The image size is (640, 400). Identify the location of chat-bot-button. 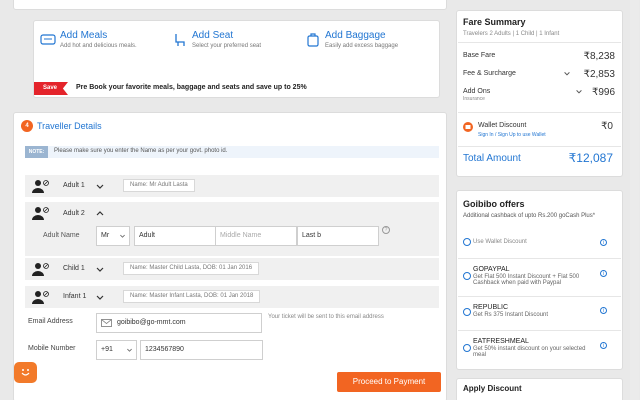
(25, 372).